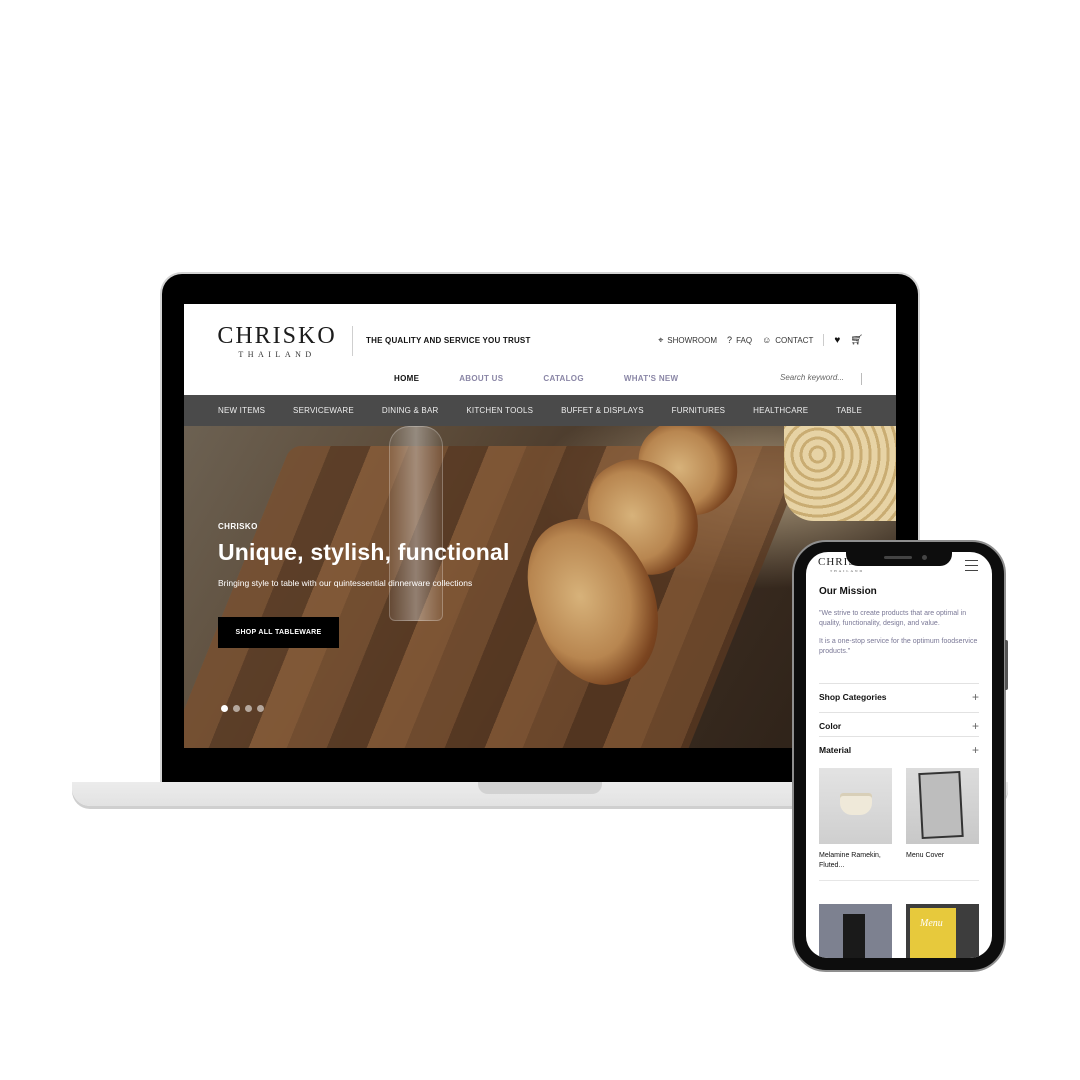 The width and height of the screenshot is (1080, 1080). I want to click on showroom-label: SHOWROOM, so click(692, 340).